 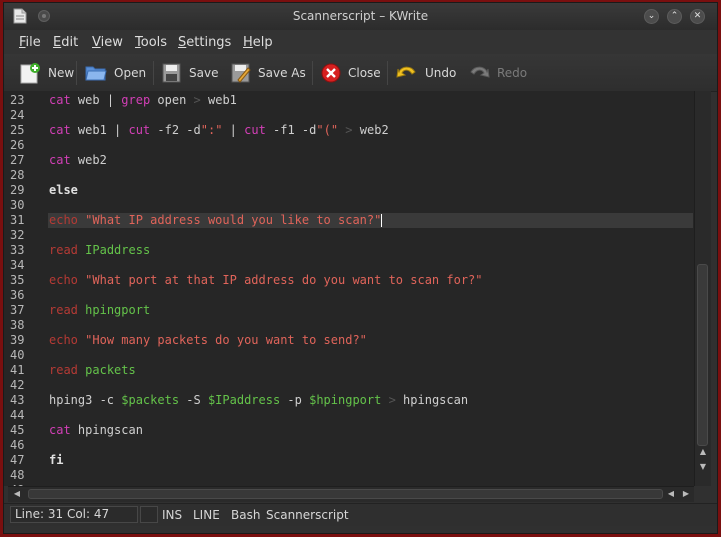 I want to click on line-number: 43, so click(x=17, y=400).